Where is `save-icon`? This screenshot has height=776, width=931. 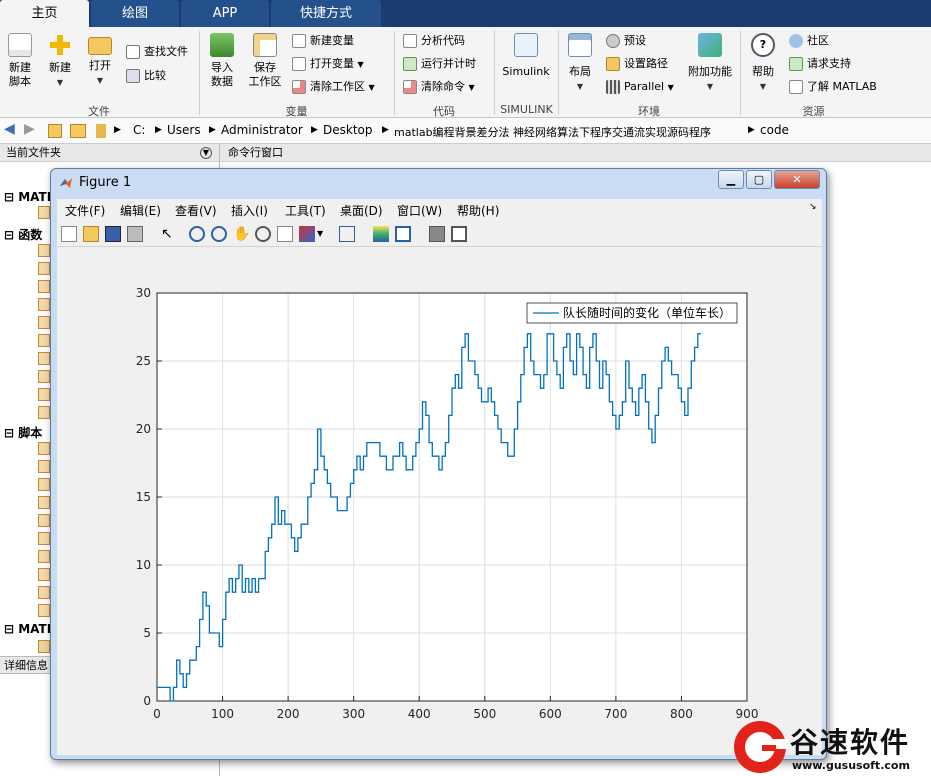
save-icon is located at coordinates (113, 234).